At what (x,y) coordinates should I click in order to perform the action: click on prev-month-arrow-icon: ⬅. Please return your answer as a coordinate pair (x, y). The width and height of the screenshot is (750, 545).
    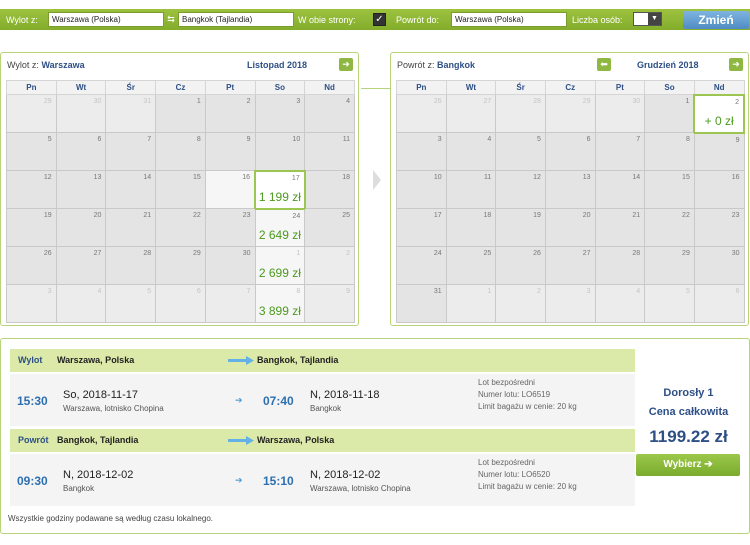
    Looking at the image, I should click on (604, 64).